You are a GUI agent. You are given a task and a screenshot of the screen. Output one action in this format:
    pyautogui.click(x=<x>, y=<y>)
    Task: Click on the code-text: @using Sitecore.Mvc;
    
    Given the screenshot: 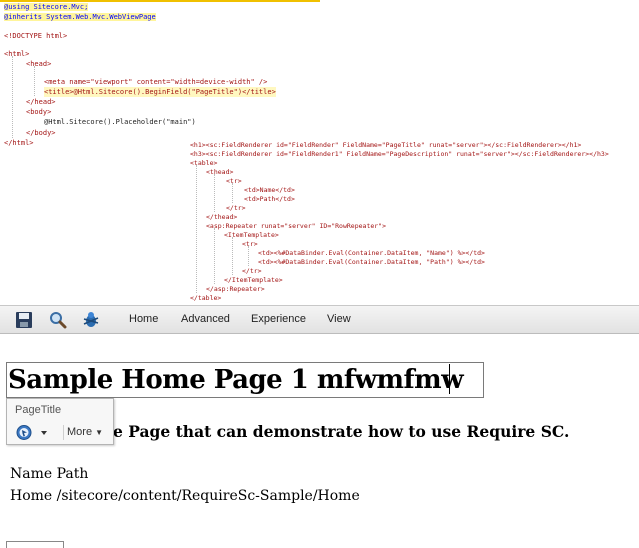 What is the action you would take?
    pyautogui.click(x=46, y=7)
    